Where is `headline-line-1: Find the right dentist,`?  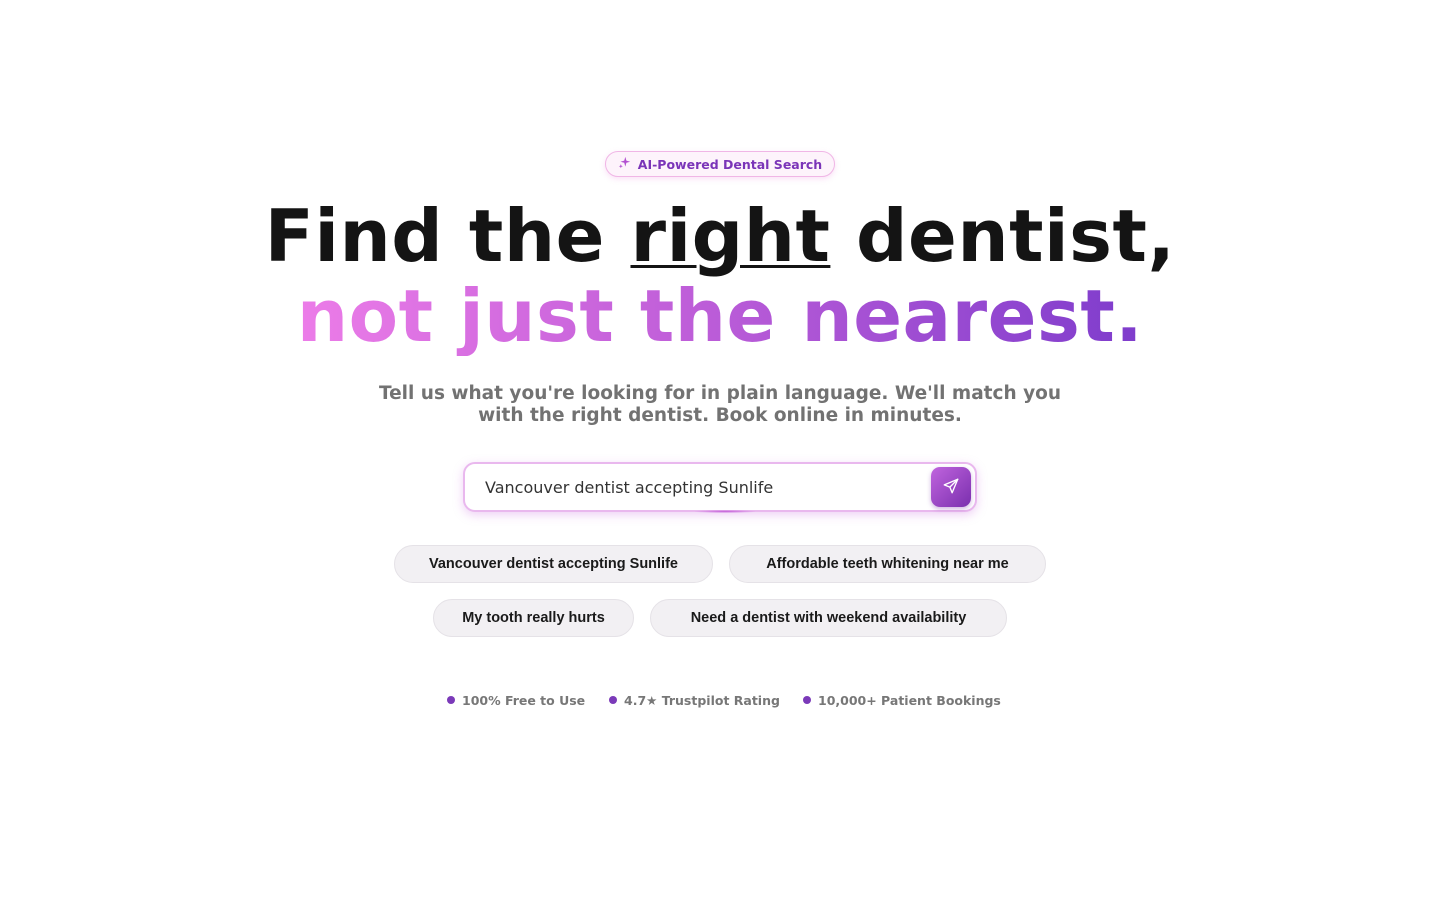 headline-line-1: Find the right dentist, is located at coordinates (720, 236).